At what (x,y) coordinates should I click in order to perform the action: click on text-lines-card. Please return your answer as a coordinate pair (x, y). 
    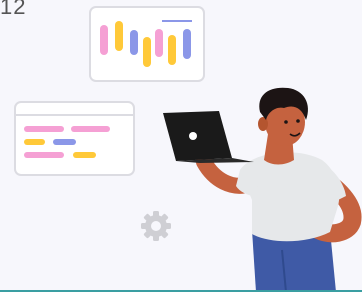
    Looking at the image, I should click on (74, 138).